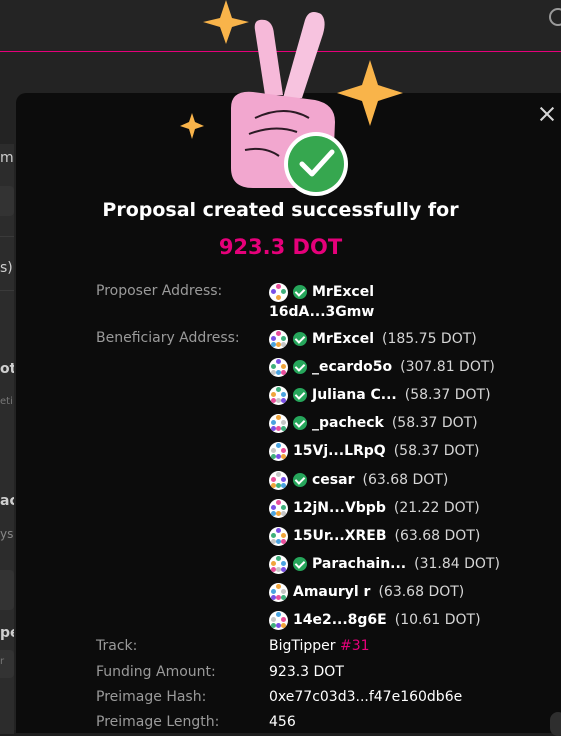 The height and width of the screenshot is (736, 561). Describe the element at coordinates (280, 247) in the screenshot. I see `proposal-amount: 923.3 DOT` at that location.